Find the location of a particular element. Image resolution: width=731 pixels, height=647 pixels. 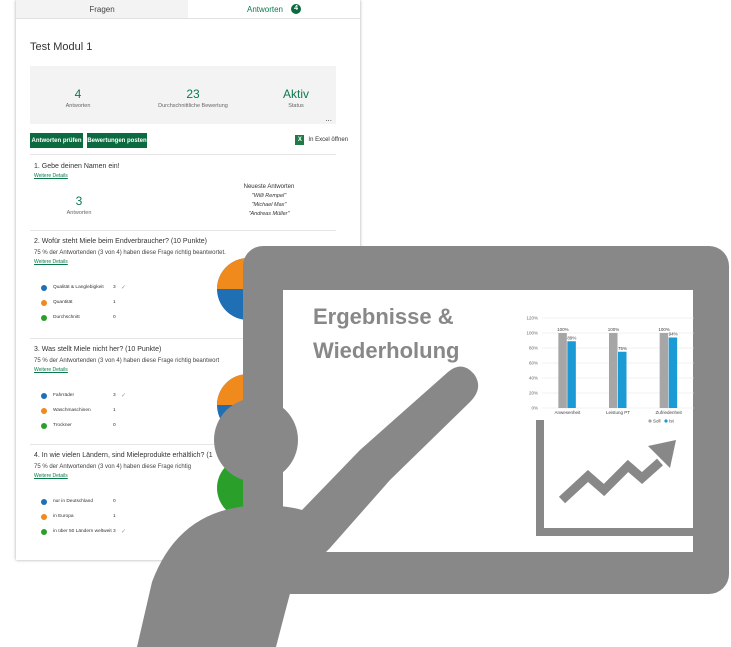

x-tick-label: Zufriedenheit is located at coordinates (669, 412).